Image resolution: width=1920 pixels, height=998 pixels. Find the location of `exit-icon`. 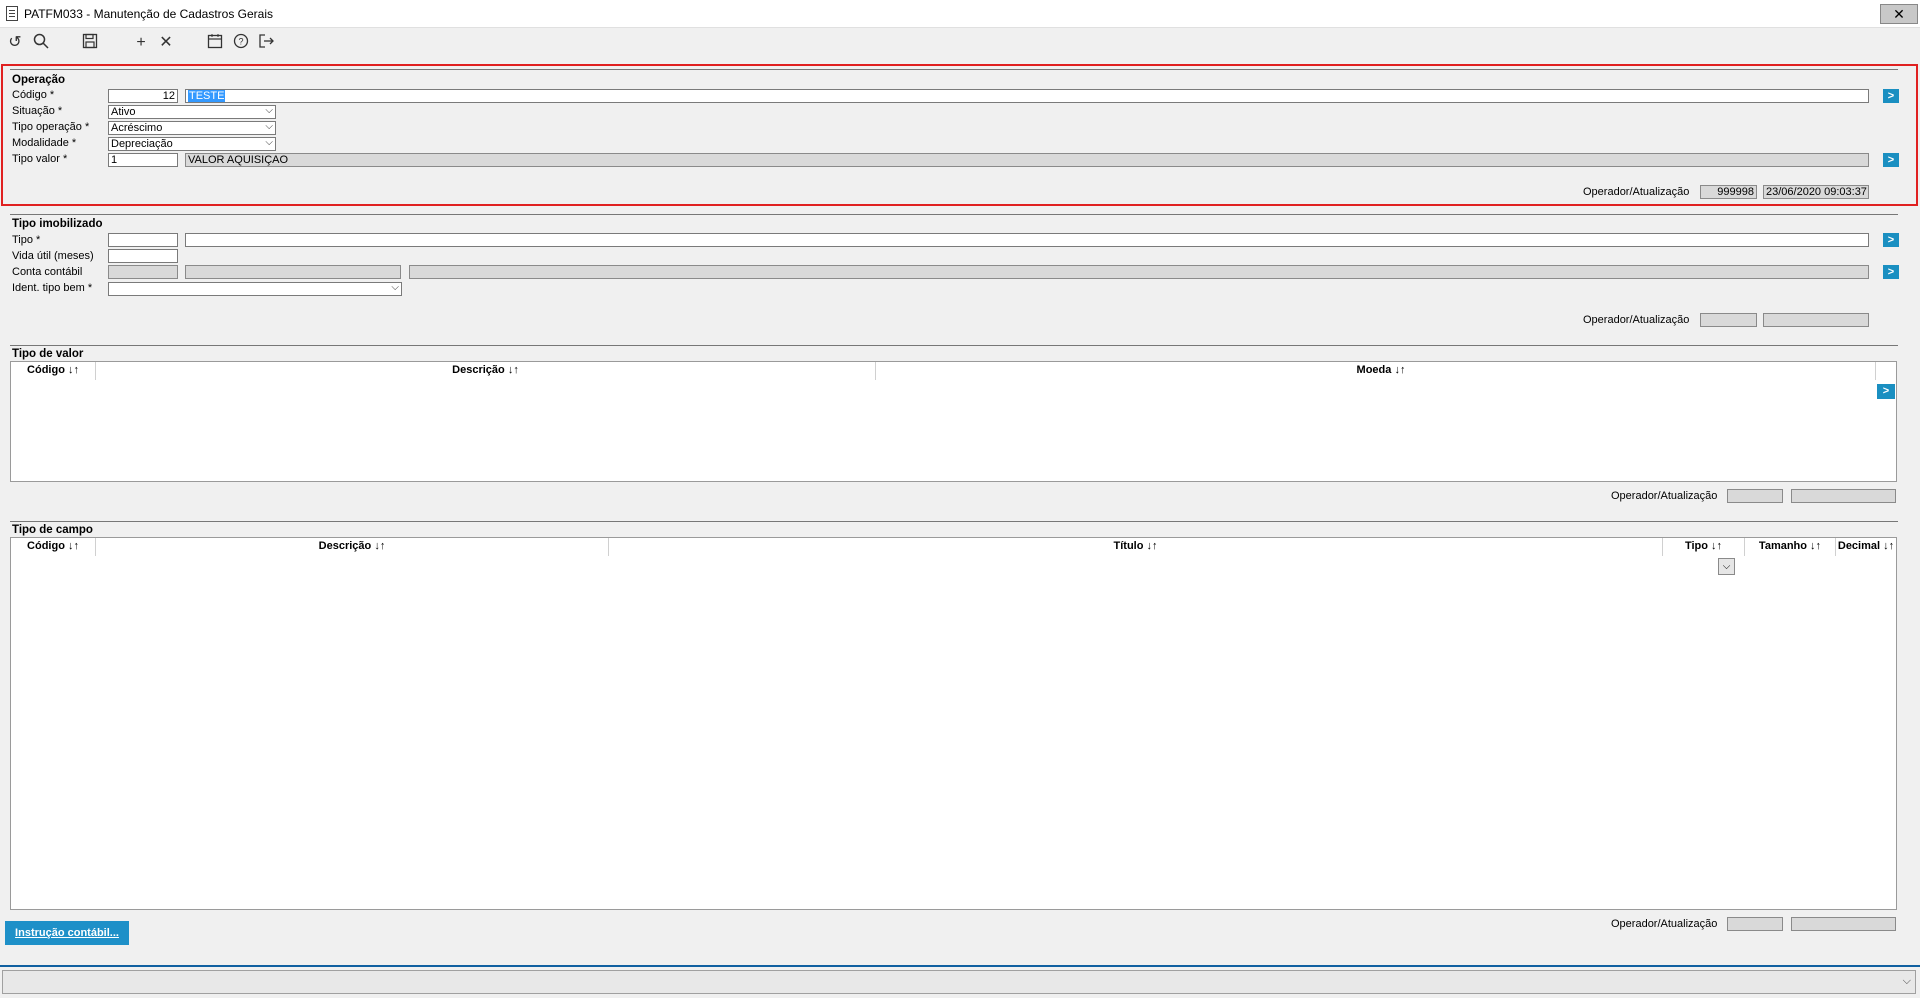

exit-icon is located at coordinates (266, 43).